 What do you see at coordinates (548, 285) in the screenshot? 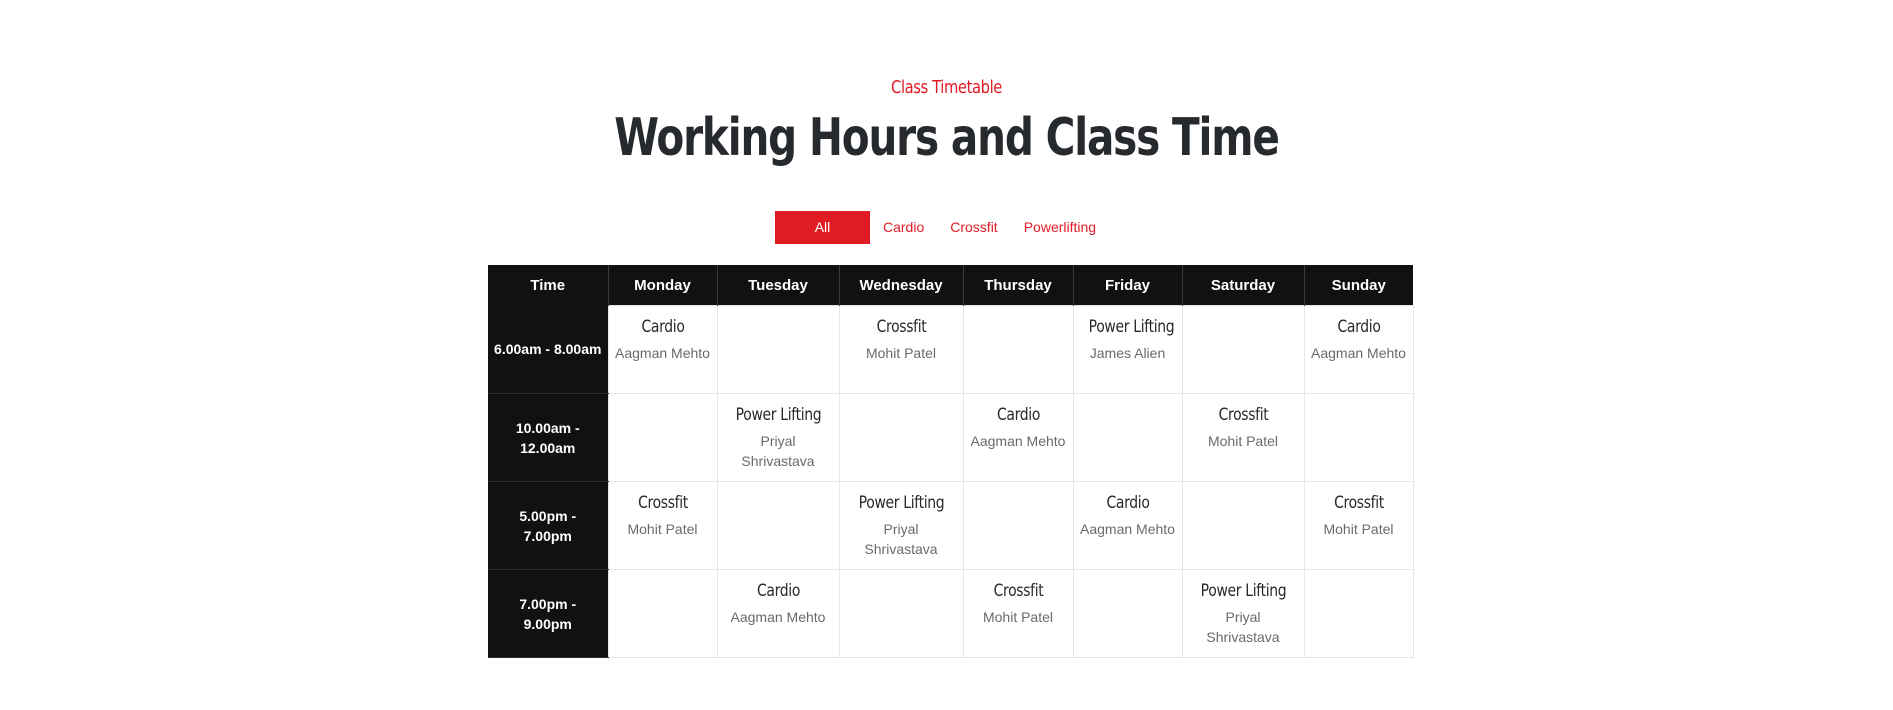
I see `column-header-time: Time` at bounding box center [548, 285].